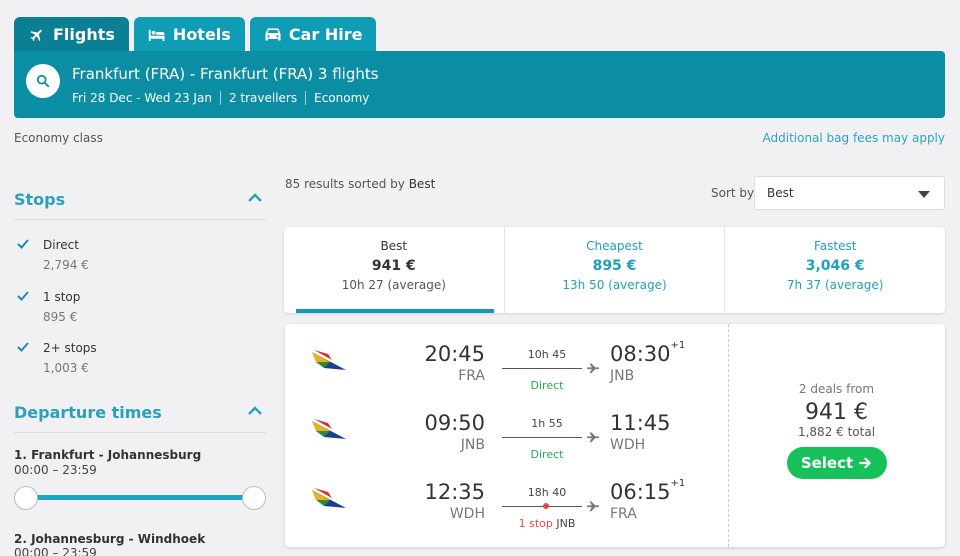 The width and height of the screenshot is (960, 556). Describe the element at coordinates (201, 34) in the screenshot. I see `tab-hotels-label: Hotels` at that location.